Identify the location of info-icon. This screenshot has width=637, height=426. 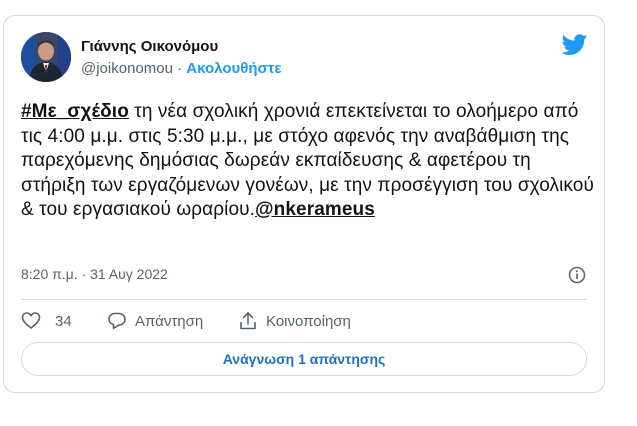
(577, 275).